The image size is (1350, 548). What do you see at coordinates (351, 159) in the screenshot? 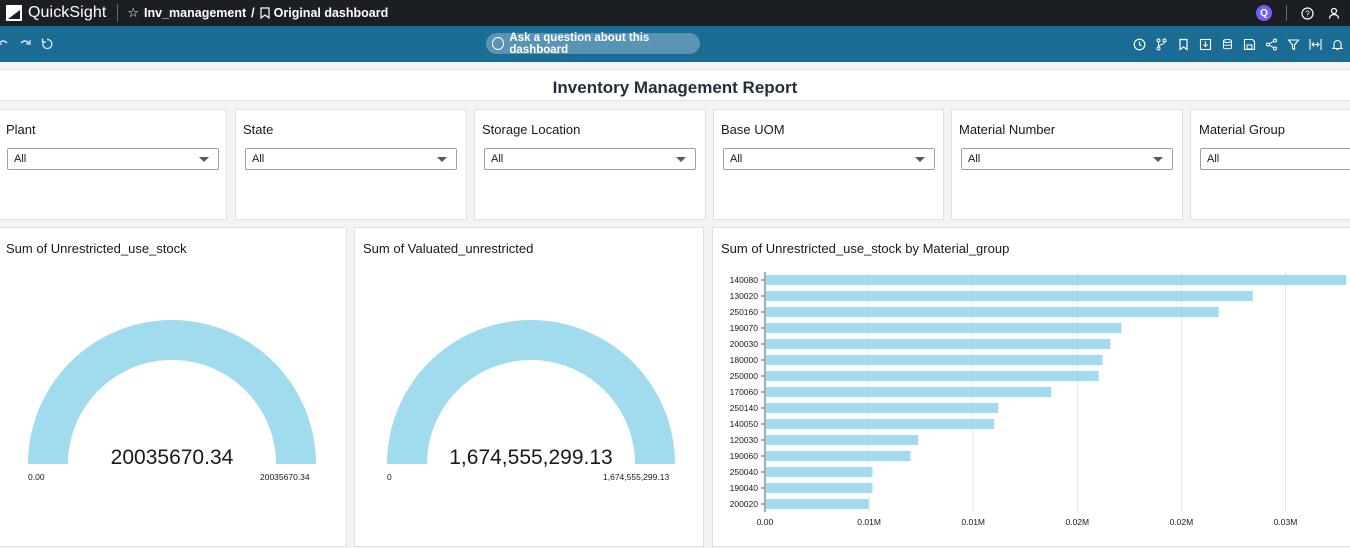
I see `state-dropdown: All` at bounding box center [351, 159].